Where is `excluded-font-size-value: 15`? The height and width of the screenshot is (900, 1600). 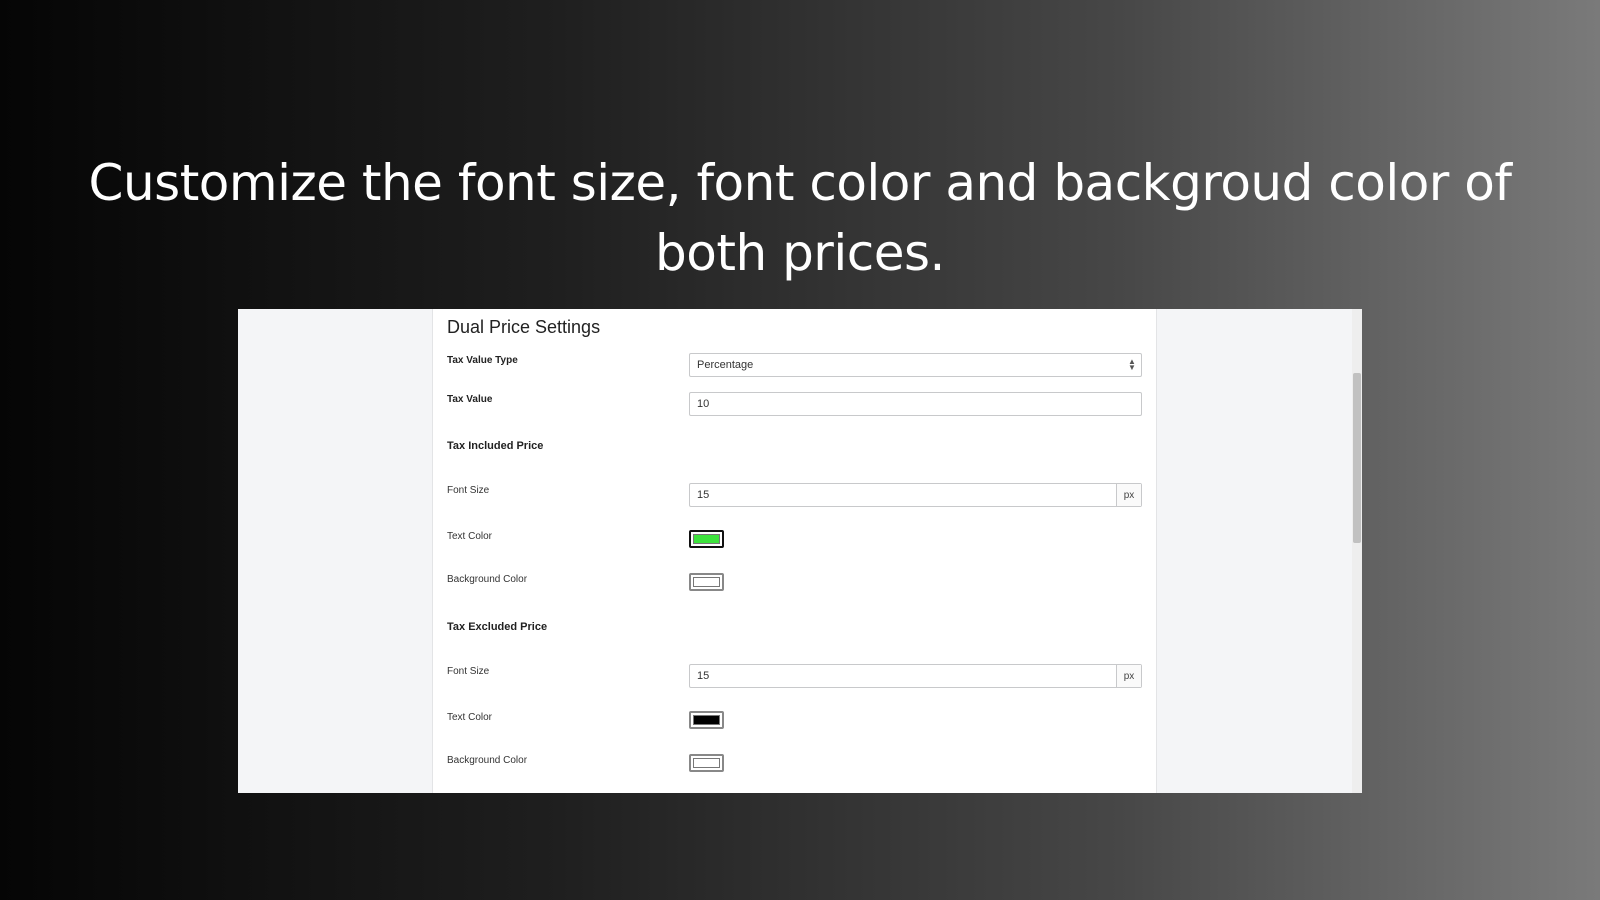
excluded-font-size-value: 15 is located at coordinates (703, 676).